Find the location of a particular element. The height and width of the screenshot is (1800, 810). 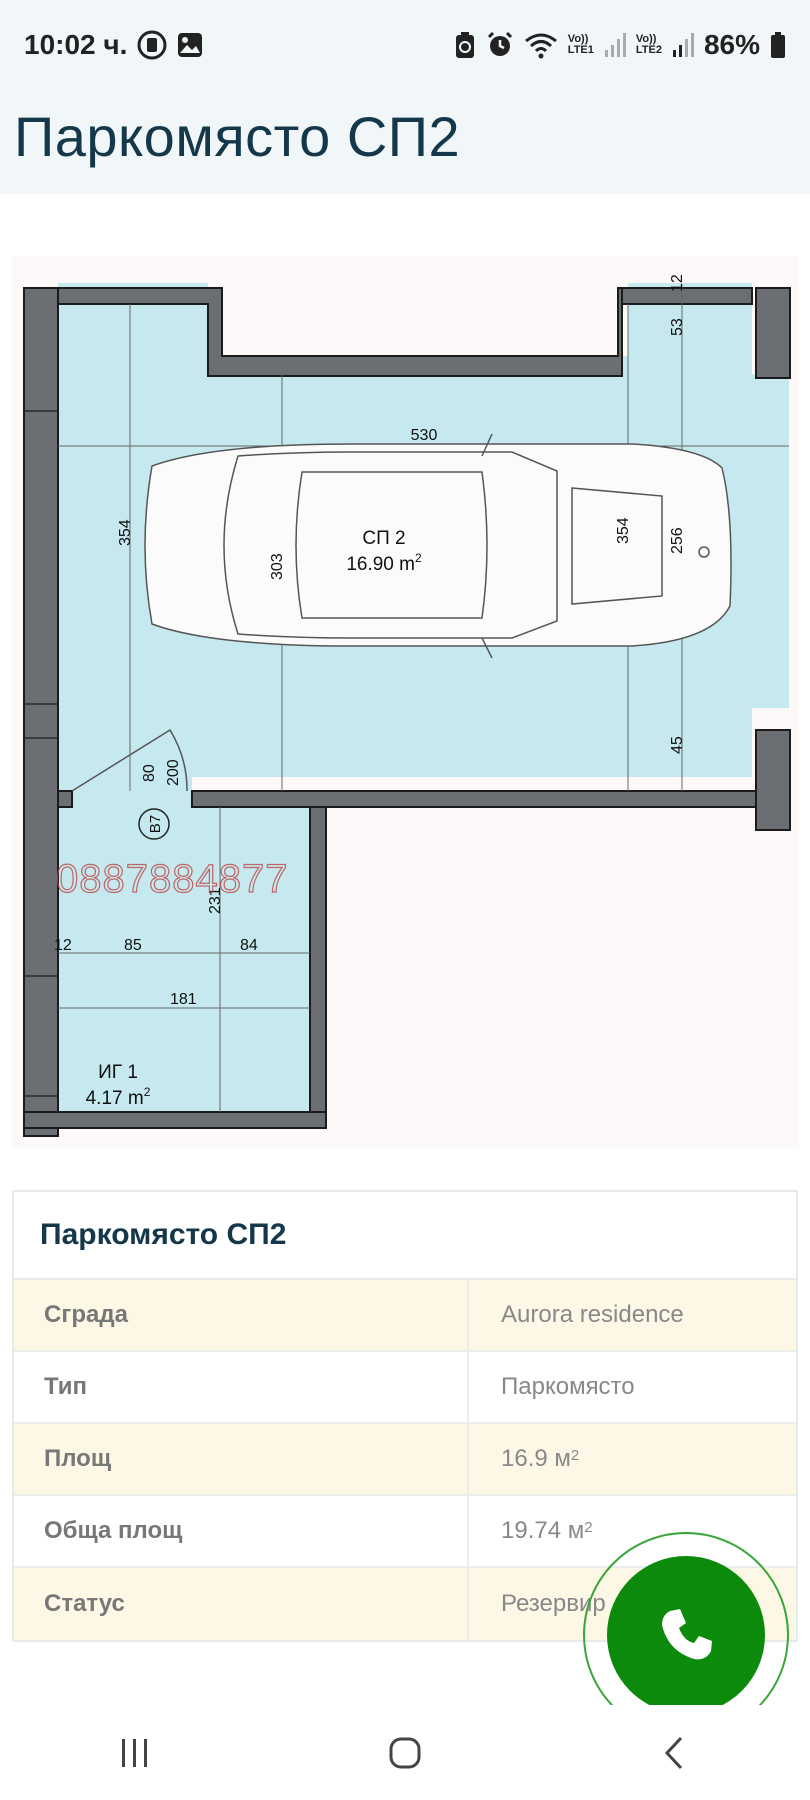

wall-middle is located at coordinates (474, 799).